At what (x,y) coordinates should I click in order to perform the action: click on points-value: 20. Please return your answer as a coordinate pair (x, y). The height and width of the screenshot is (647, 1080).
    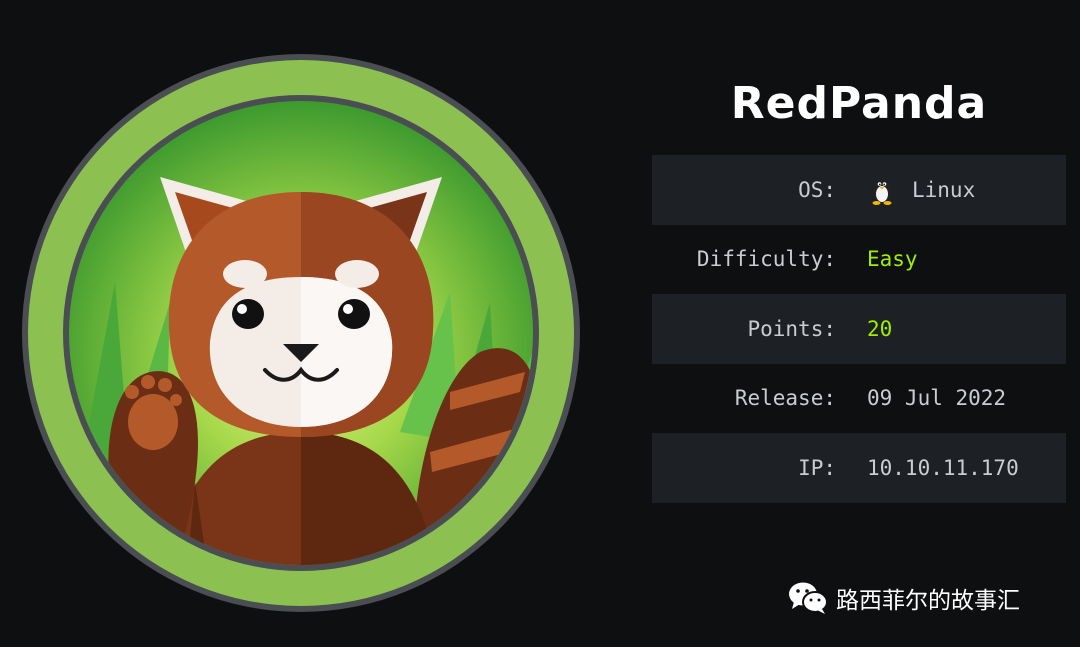
    Looking at the image, I should click on (880, 328).